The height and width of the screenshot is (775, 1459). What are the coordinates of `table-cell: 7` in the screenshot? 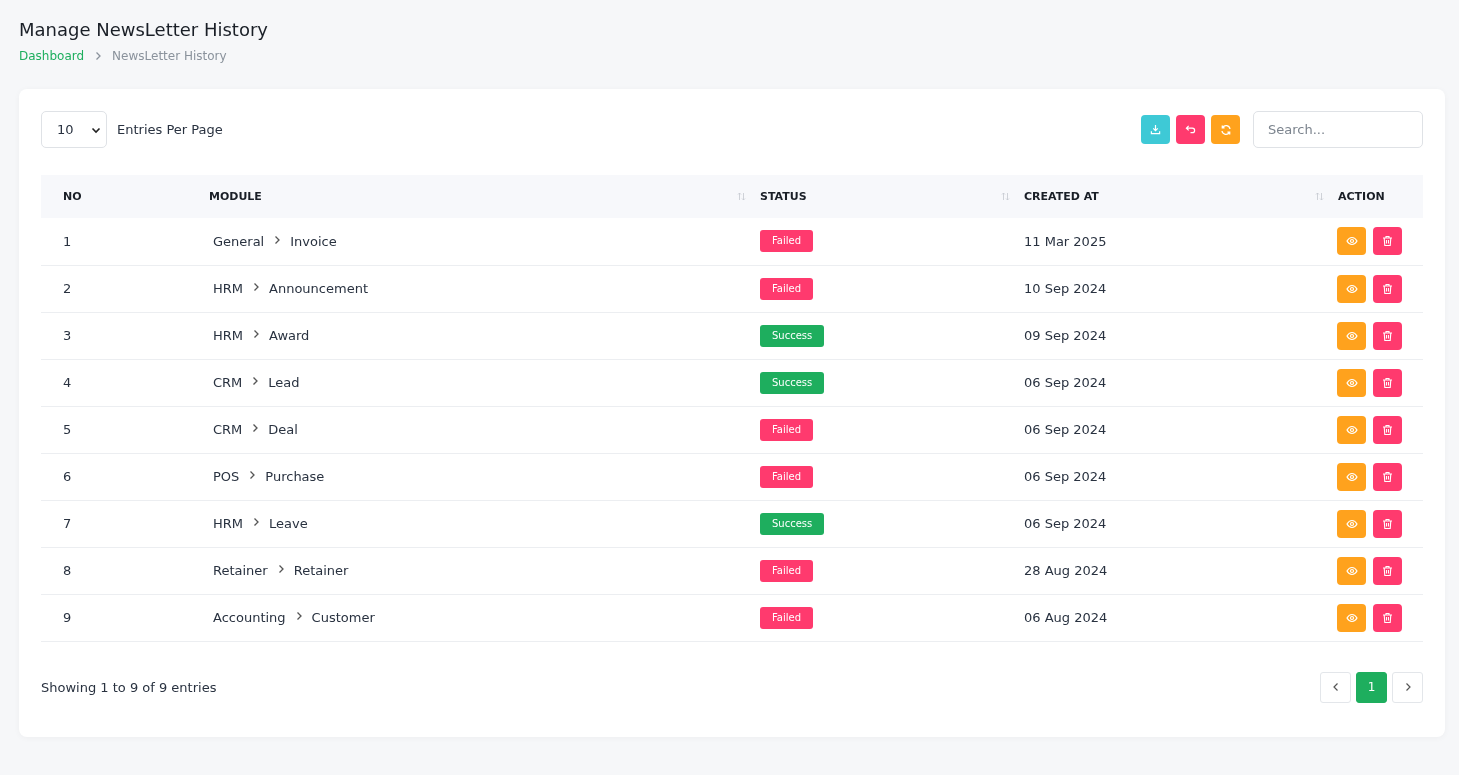 It's located at (67, 523).